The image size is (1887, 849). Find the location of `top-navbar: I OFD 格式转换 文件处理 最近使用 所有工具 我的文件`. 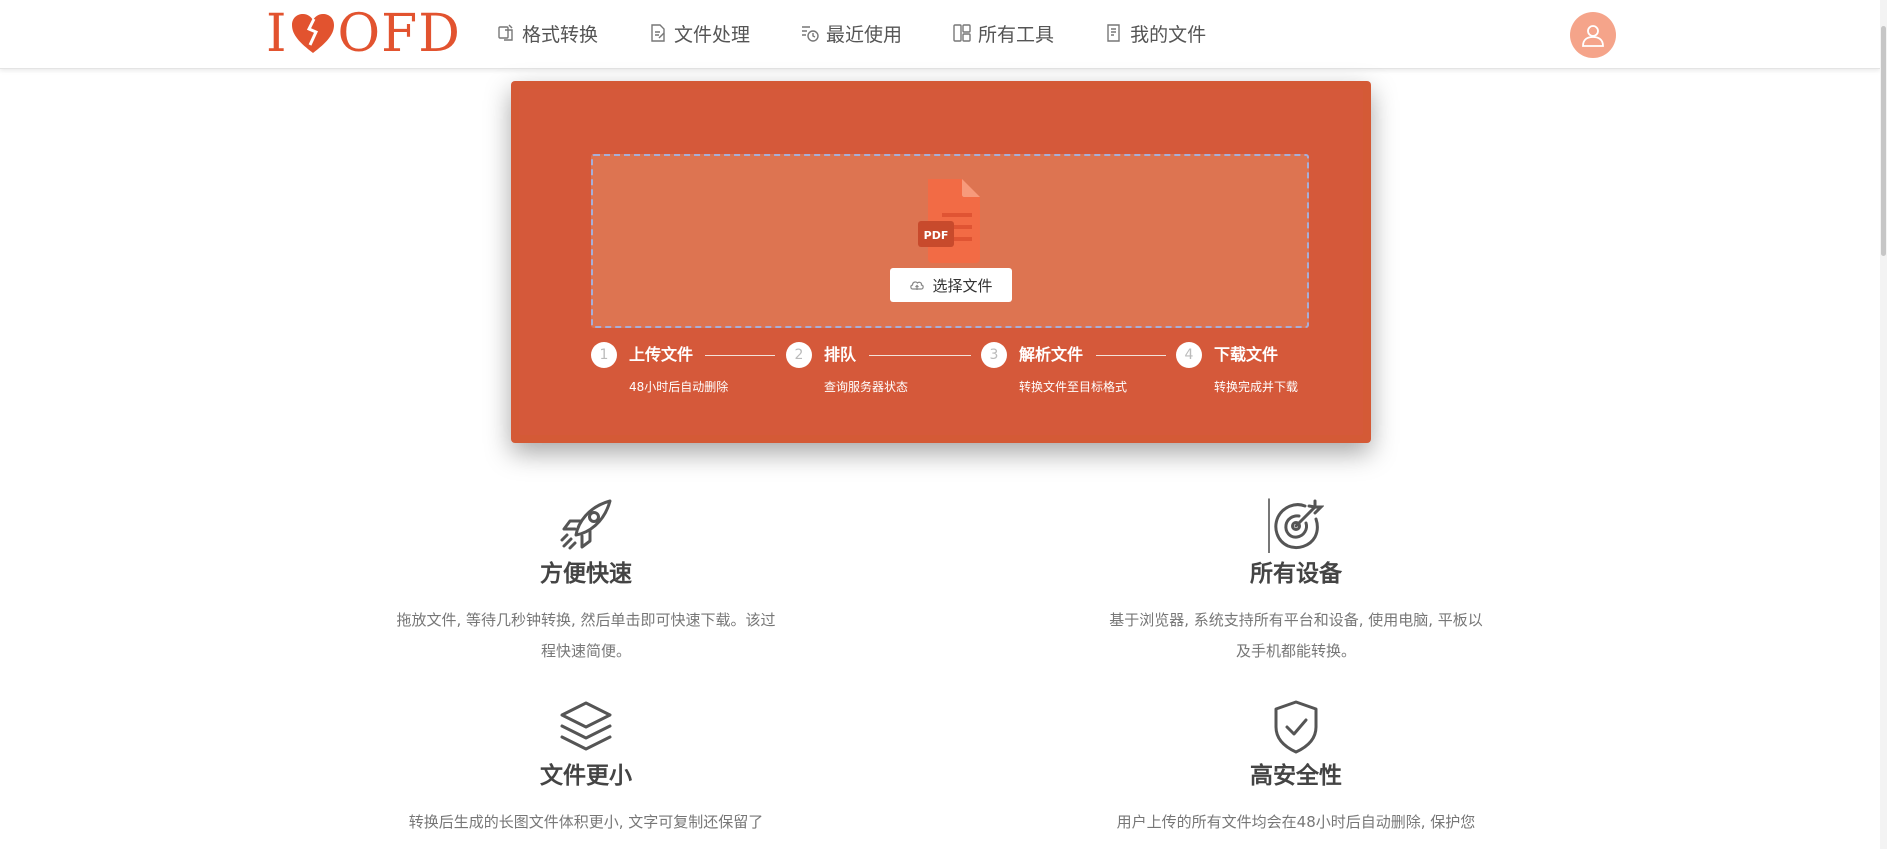

top-navbar: I OFD 格式转换 文件处理 最近使用 所有工具 我的文件 is located at coordinates (940, 34).